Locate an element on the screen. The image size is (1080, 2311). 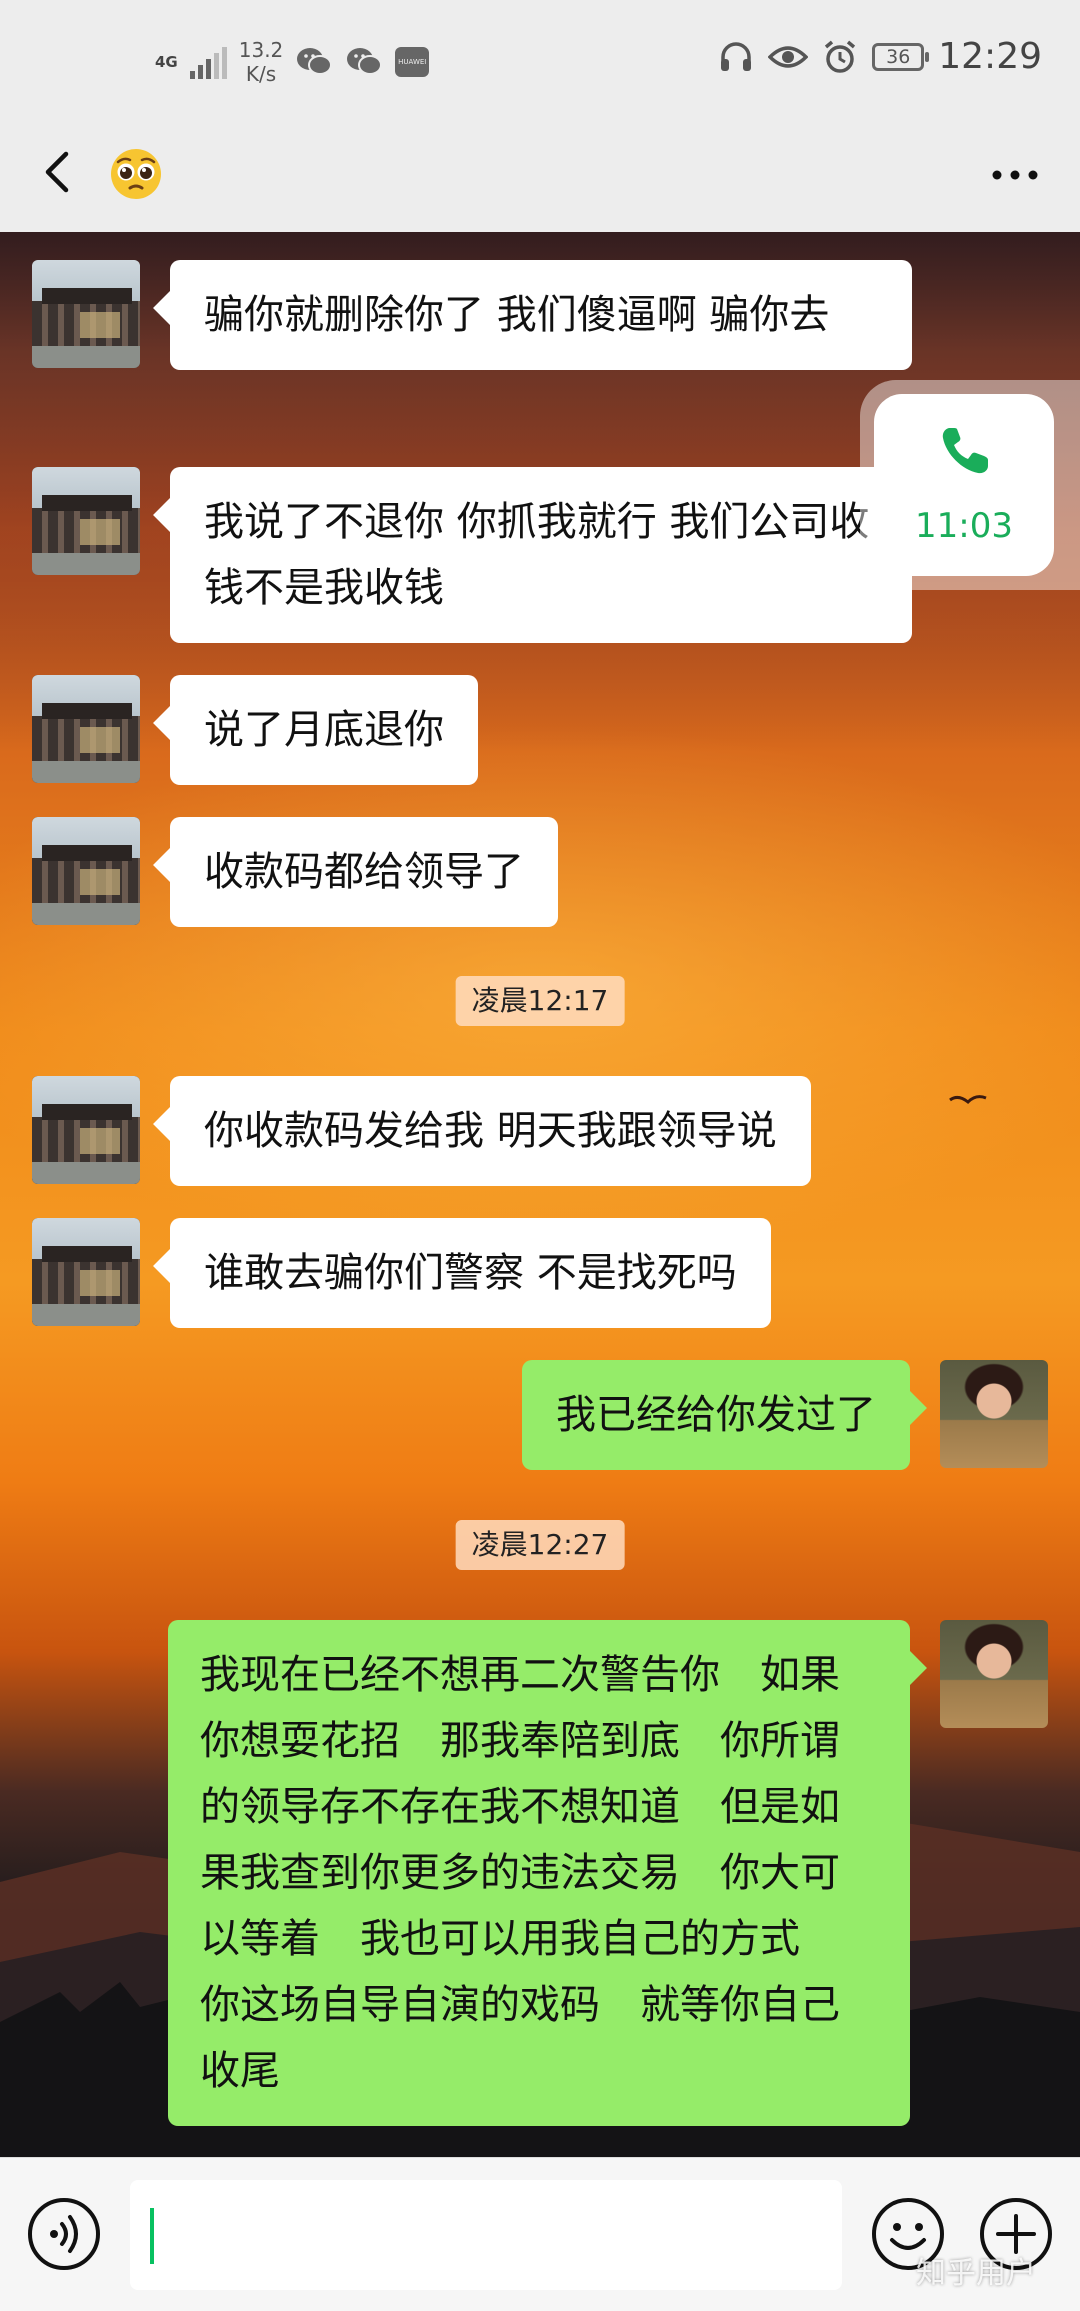
huawei-app-label: HUAWEI is located at coordinates (412, 62).